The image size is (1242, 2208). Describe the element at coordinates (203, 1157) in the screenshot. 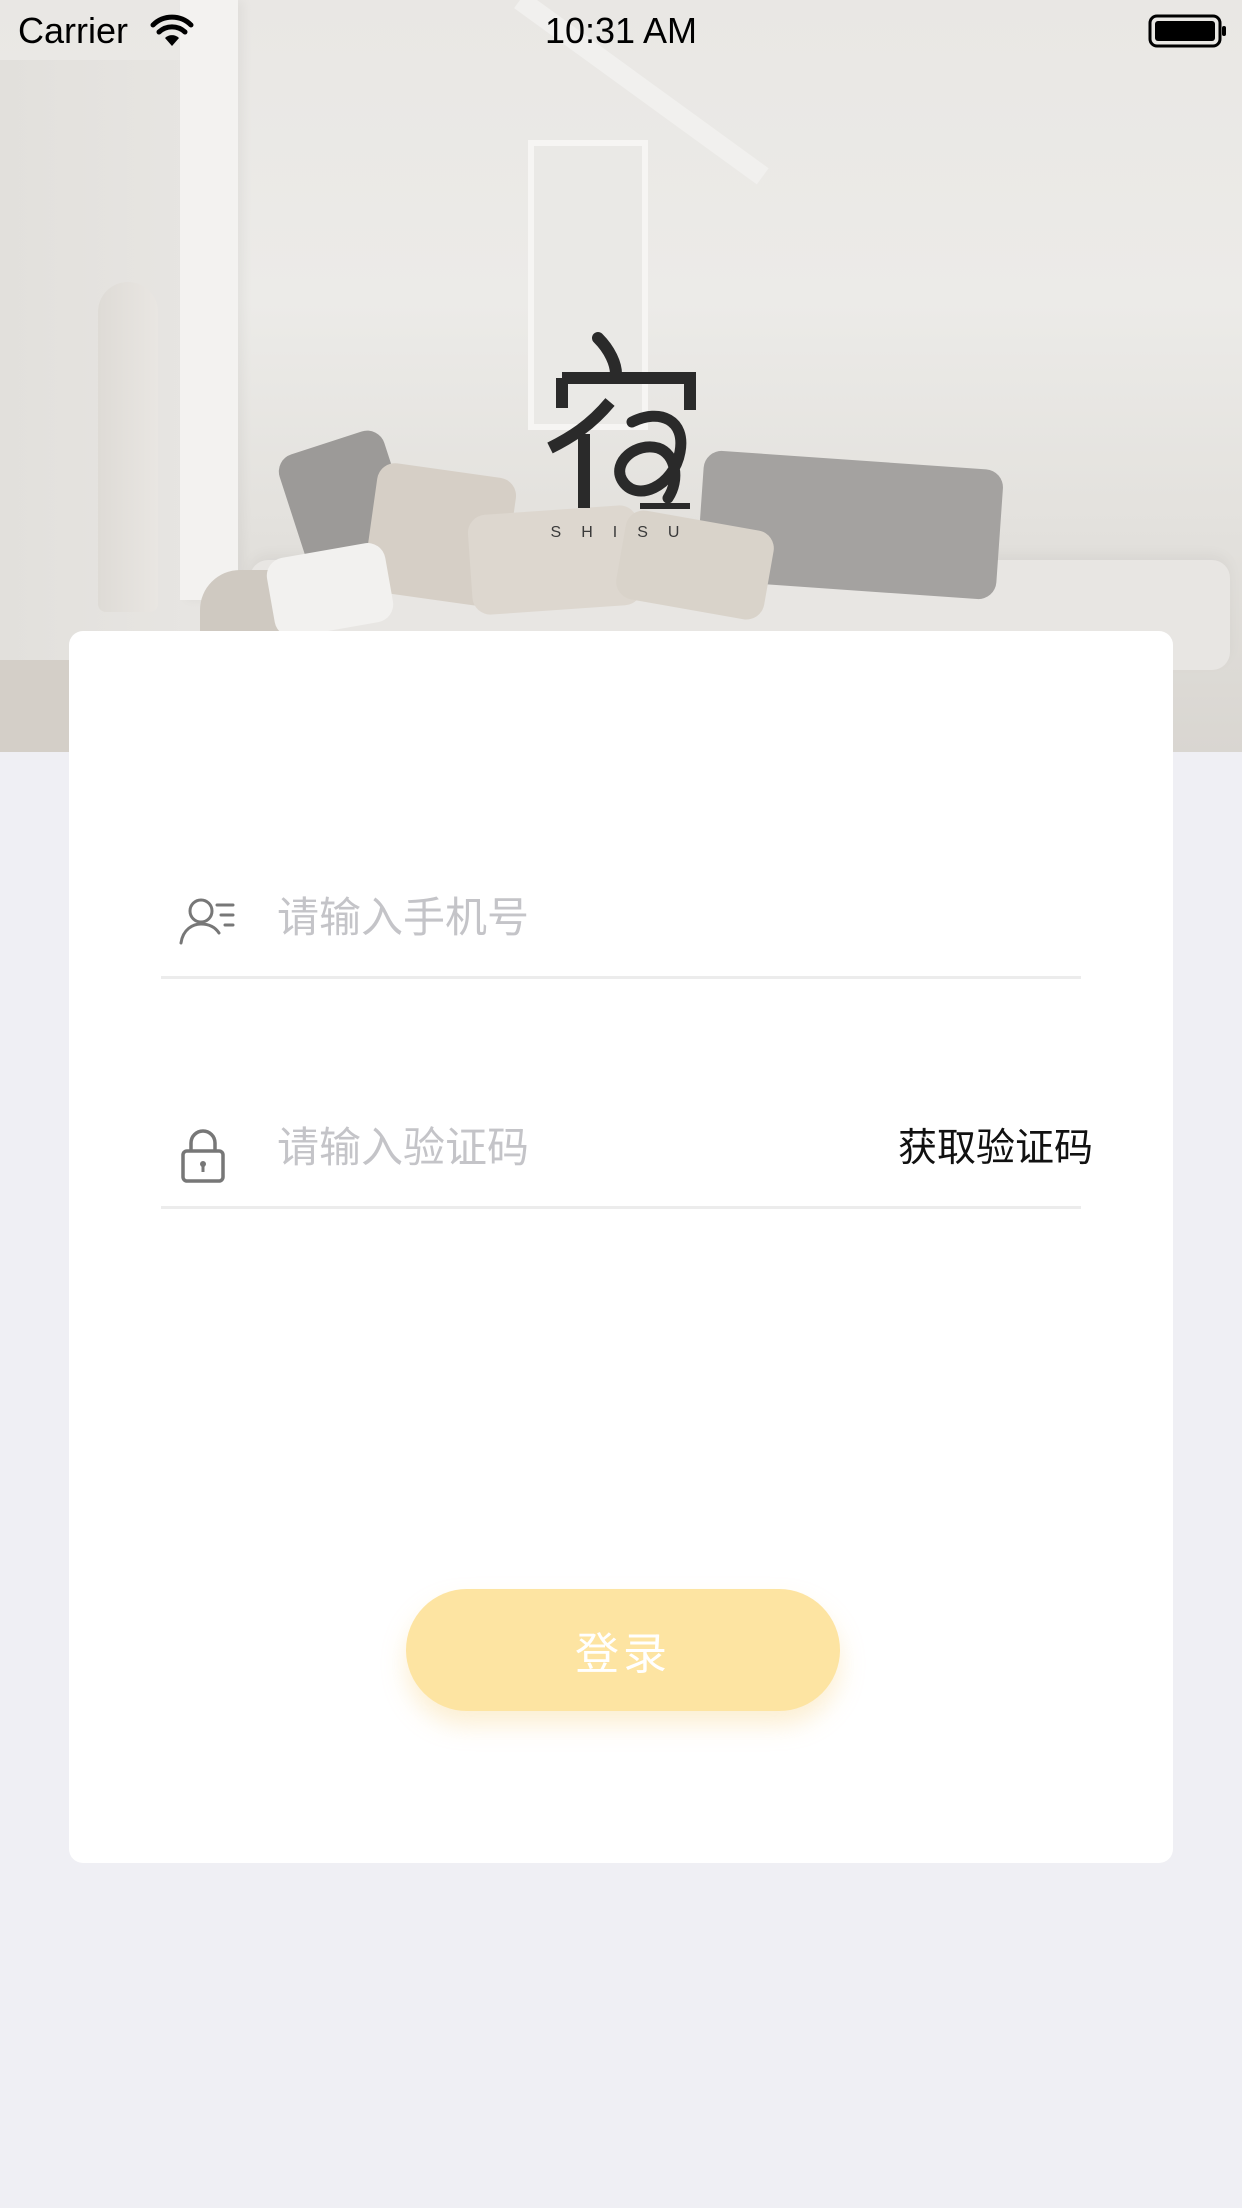

I see `lock-icon` at that location.